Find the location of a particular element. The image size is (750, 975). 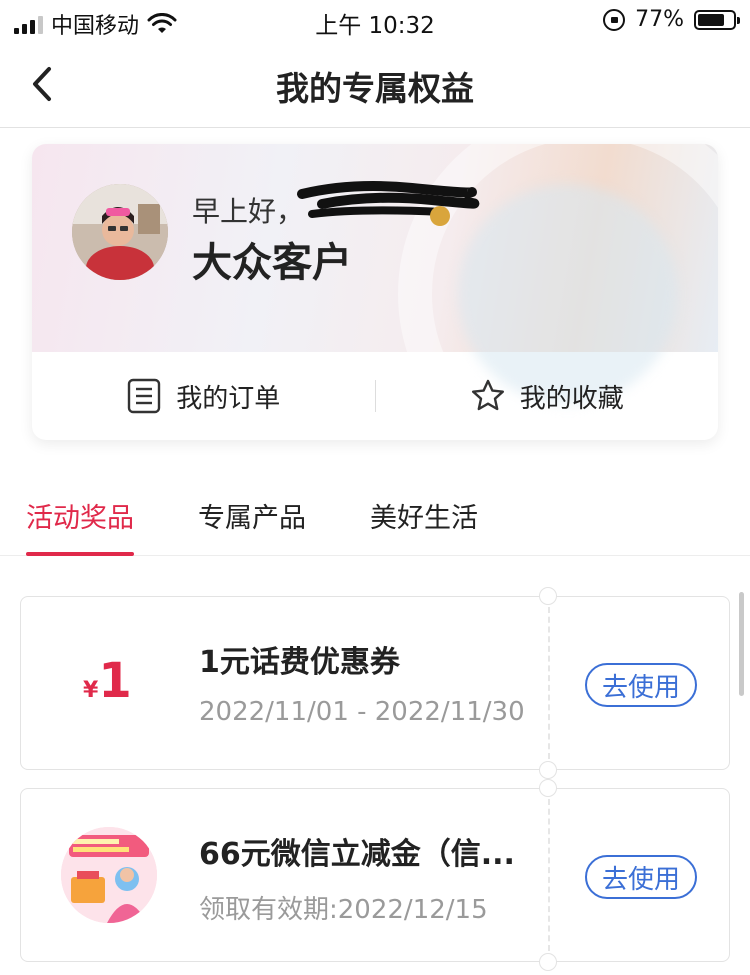

coupon-date: 2022/11/01 - 2022/11/30 is located at coordinates (362, 712).